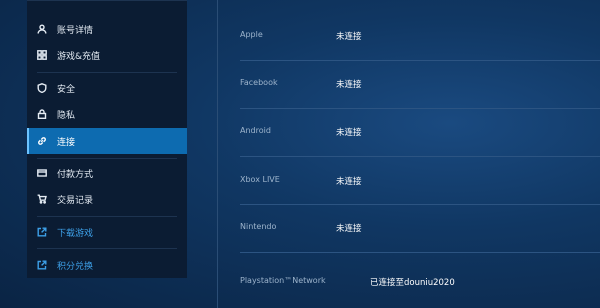  What do you see at coordinates (42, 114) in the screenshot?
I see `lock-icon` at bounding box center [42, 114].